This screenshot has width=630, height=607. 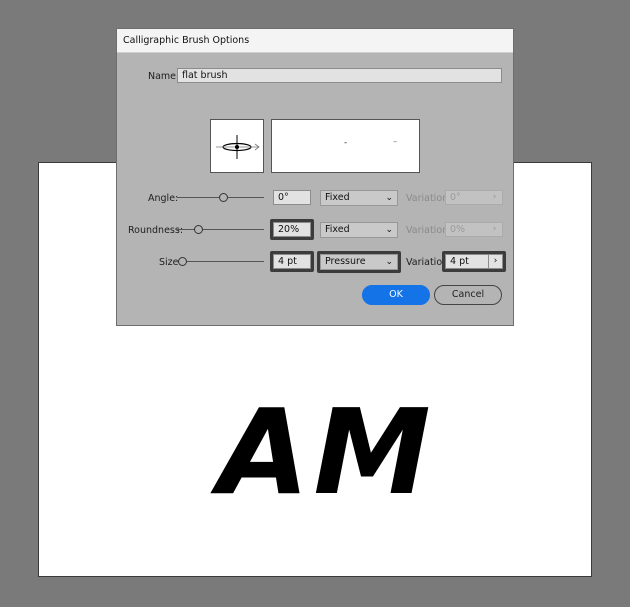 What do you see at coordinates (468, 295) in the screenshot?
I see `cancel-button: Cancel` at bounding box center [468, 295].